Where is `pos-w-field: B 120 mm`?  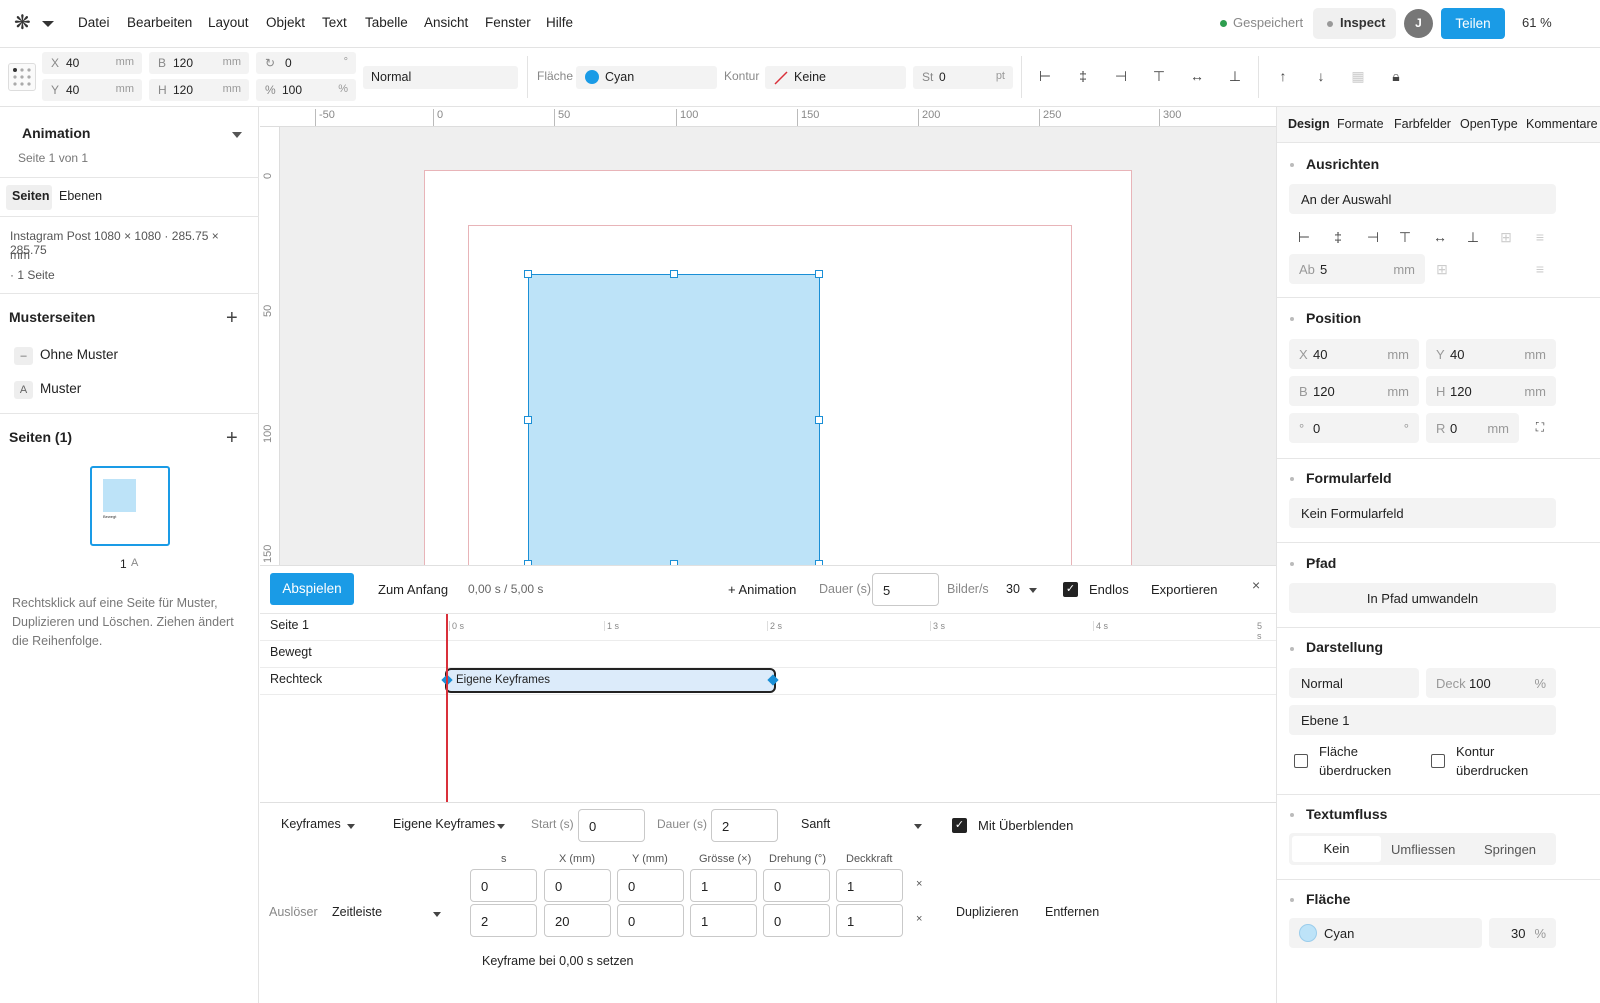 pos-w-field: B 120 mm is located at coordinates (1354, 391).